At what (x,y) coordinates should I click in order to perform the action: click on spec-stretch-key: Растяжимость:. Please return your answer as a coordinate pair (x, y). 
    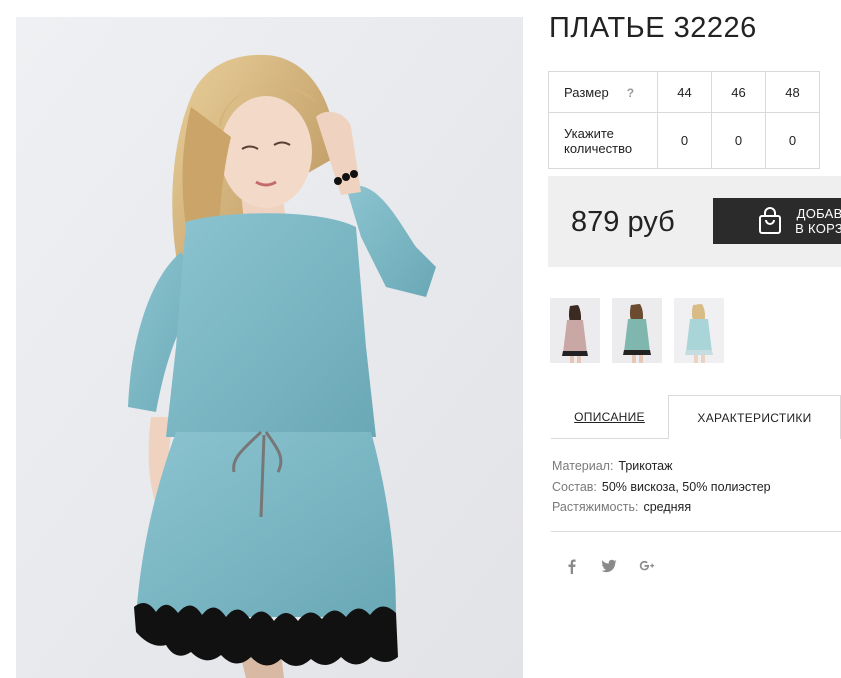
    Looking at the image, I should click on (595, 507).